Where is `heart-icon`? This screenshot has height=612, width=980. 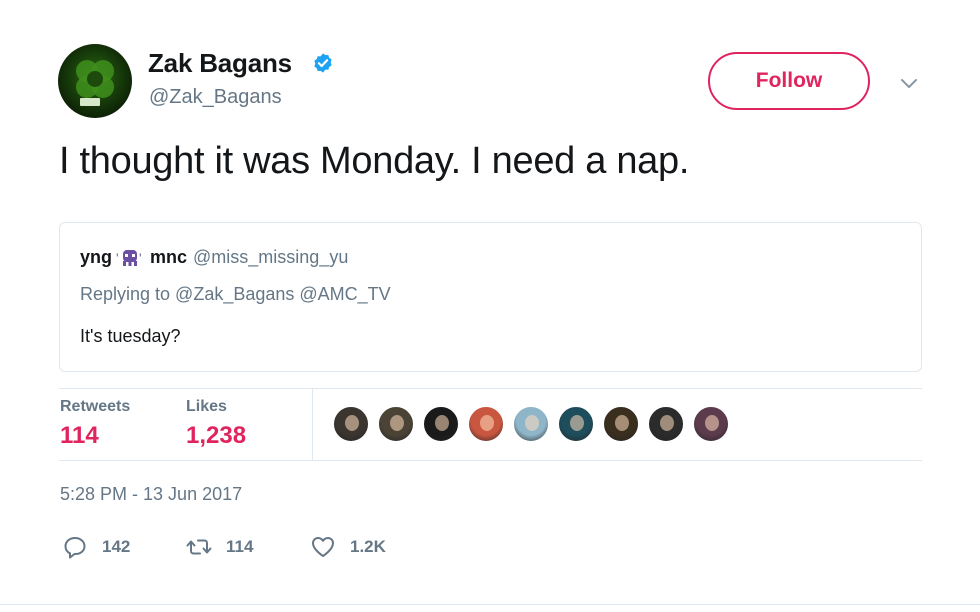 heart-icon is located at coordinates (323, 547).